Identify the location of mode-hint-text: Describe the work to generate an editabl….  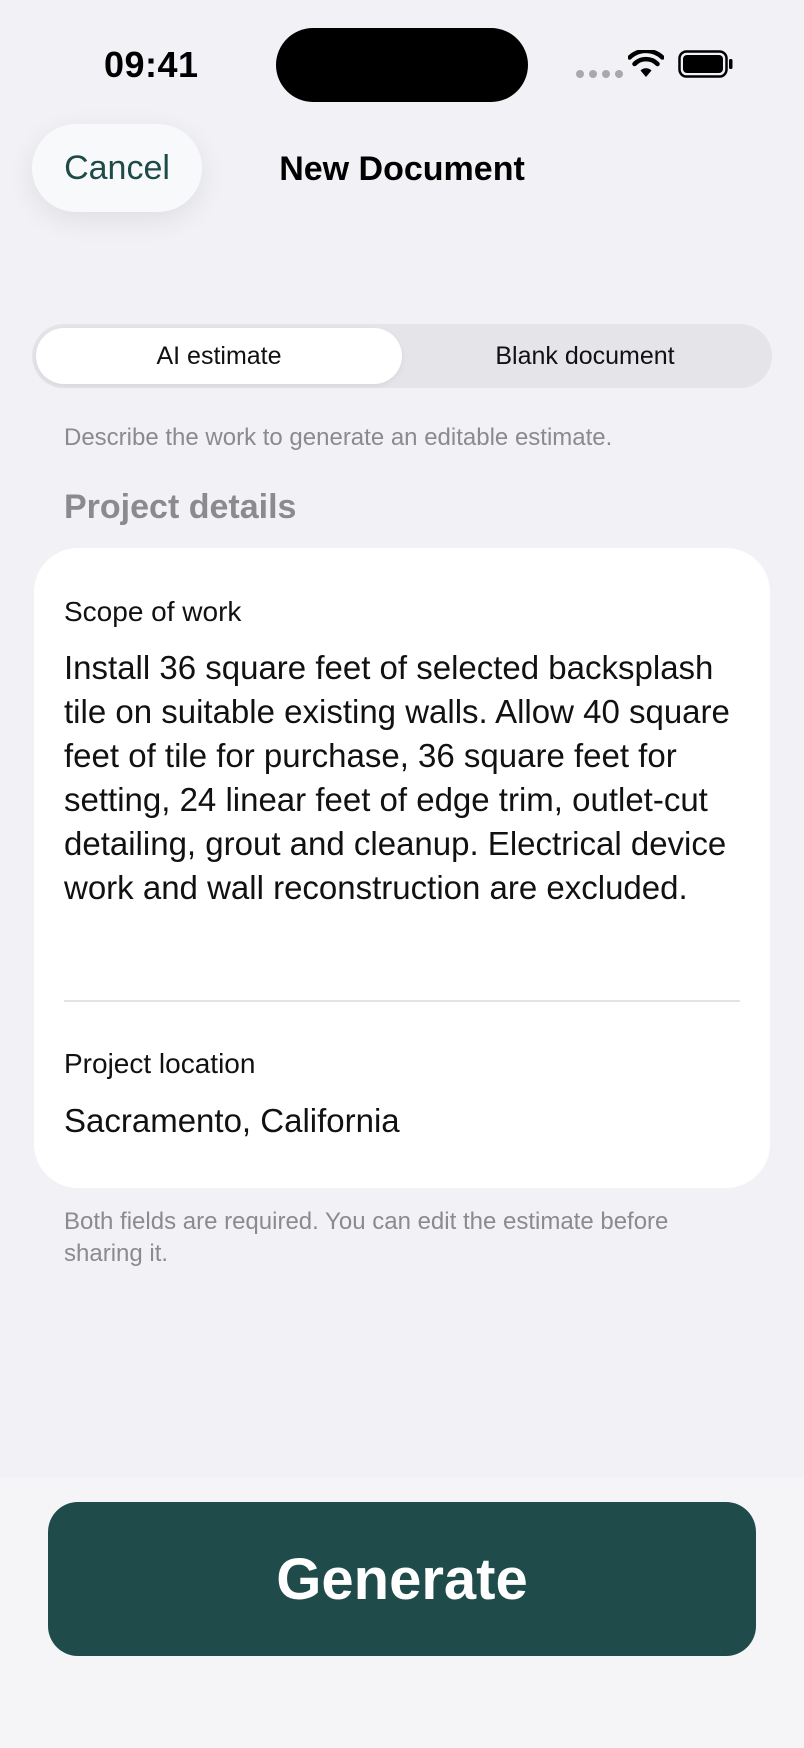
(338, 437).